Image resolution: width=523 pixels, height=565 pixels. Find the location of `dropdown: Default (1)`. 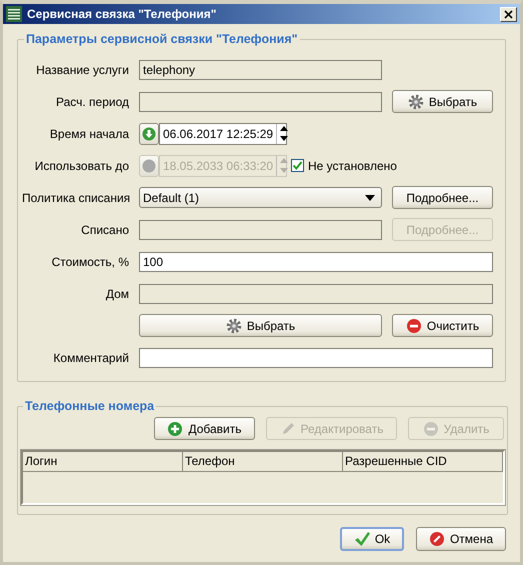

dropdown: Default (1) is located at coordinates (260, 197).